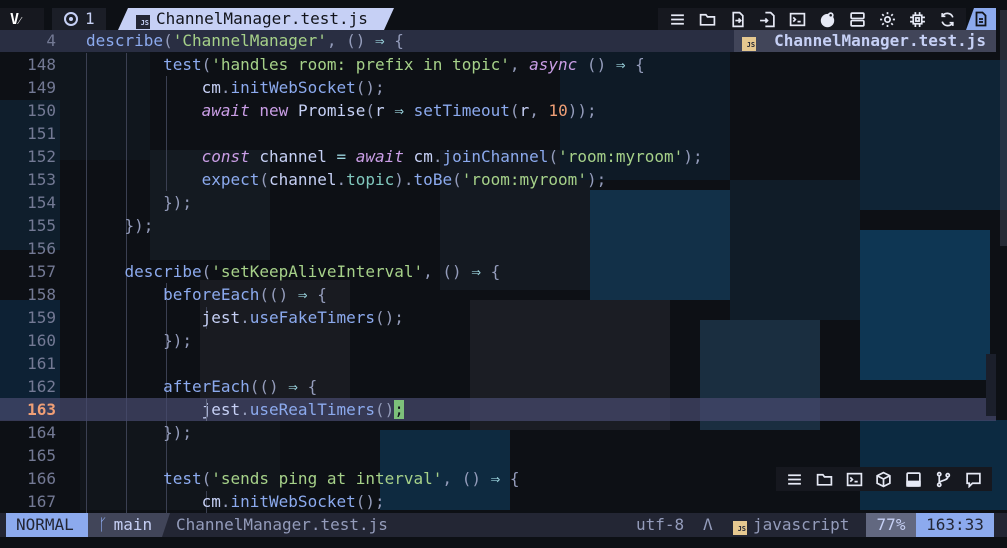  Describe the element at coordinates (947, 19) in the screenshot. I see `refresh-icon` at that location.